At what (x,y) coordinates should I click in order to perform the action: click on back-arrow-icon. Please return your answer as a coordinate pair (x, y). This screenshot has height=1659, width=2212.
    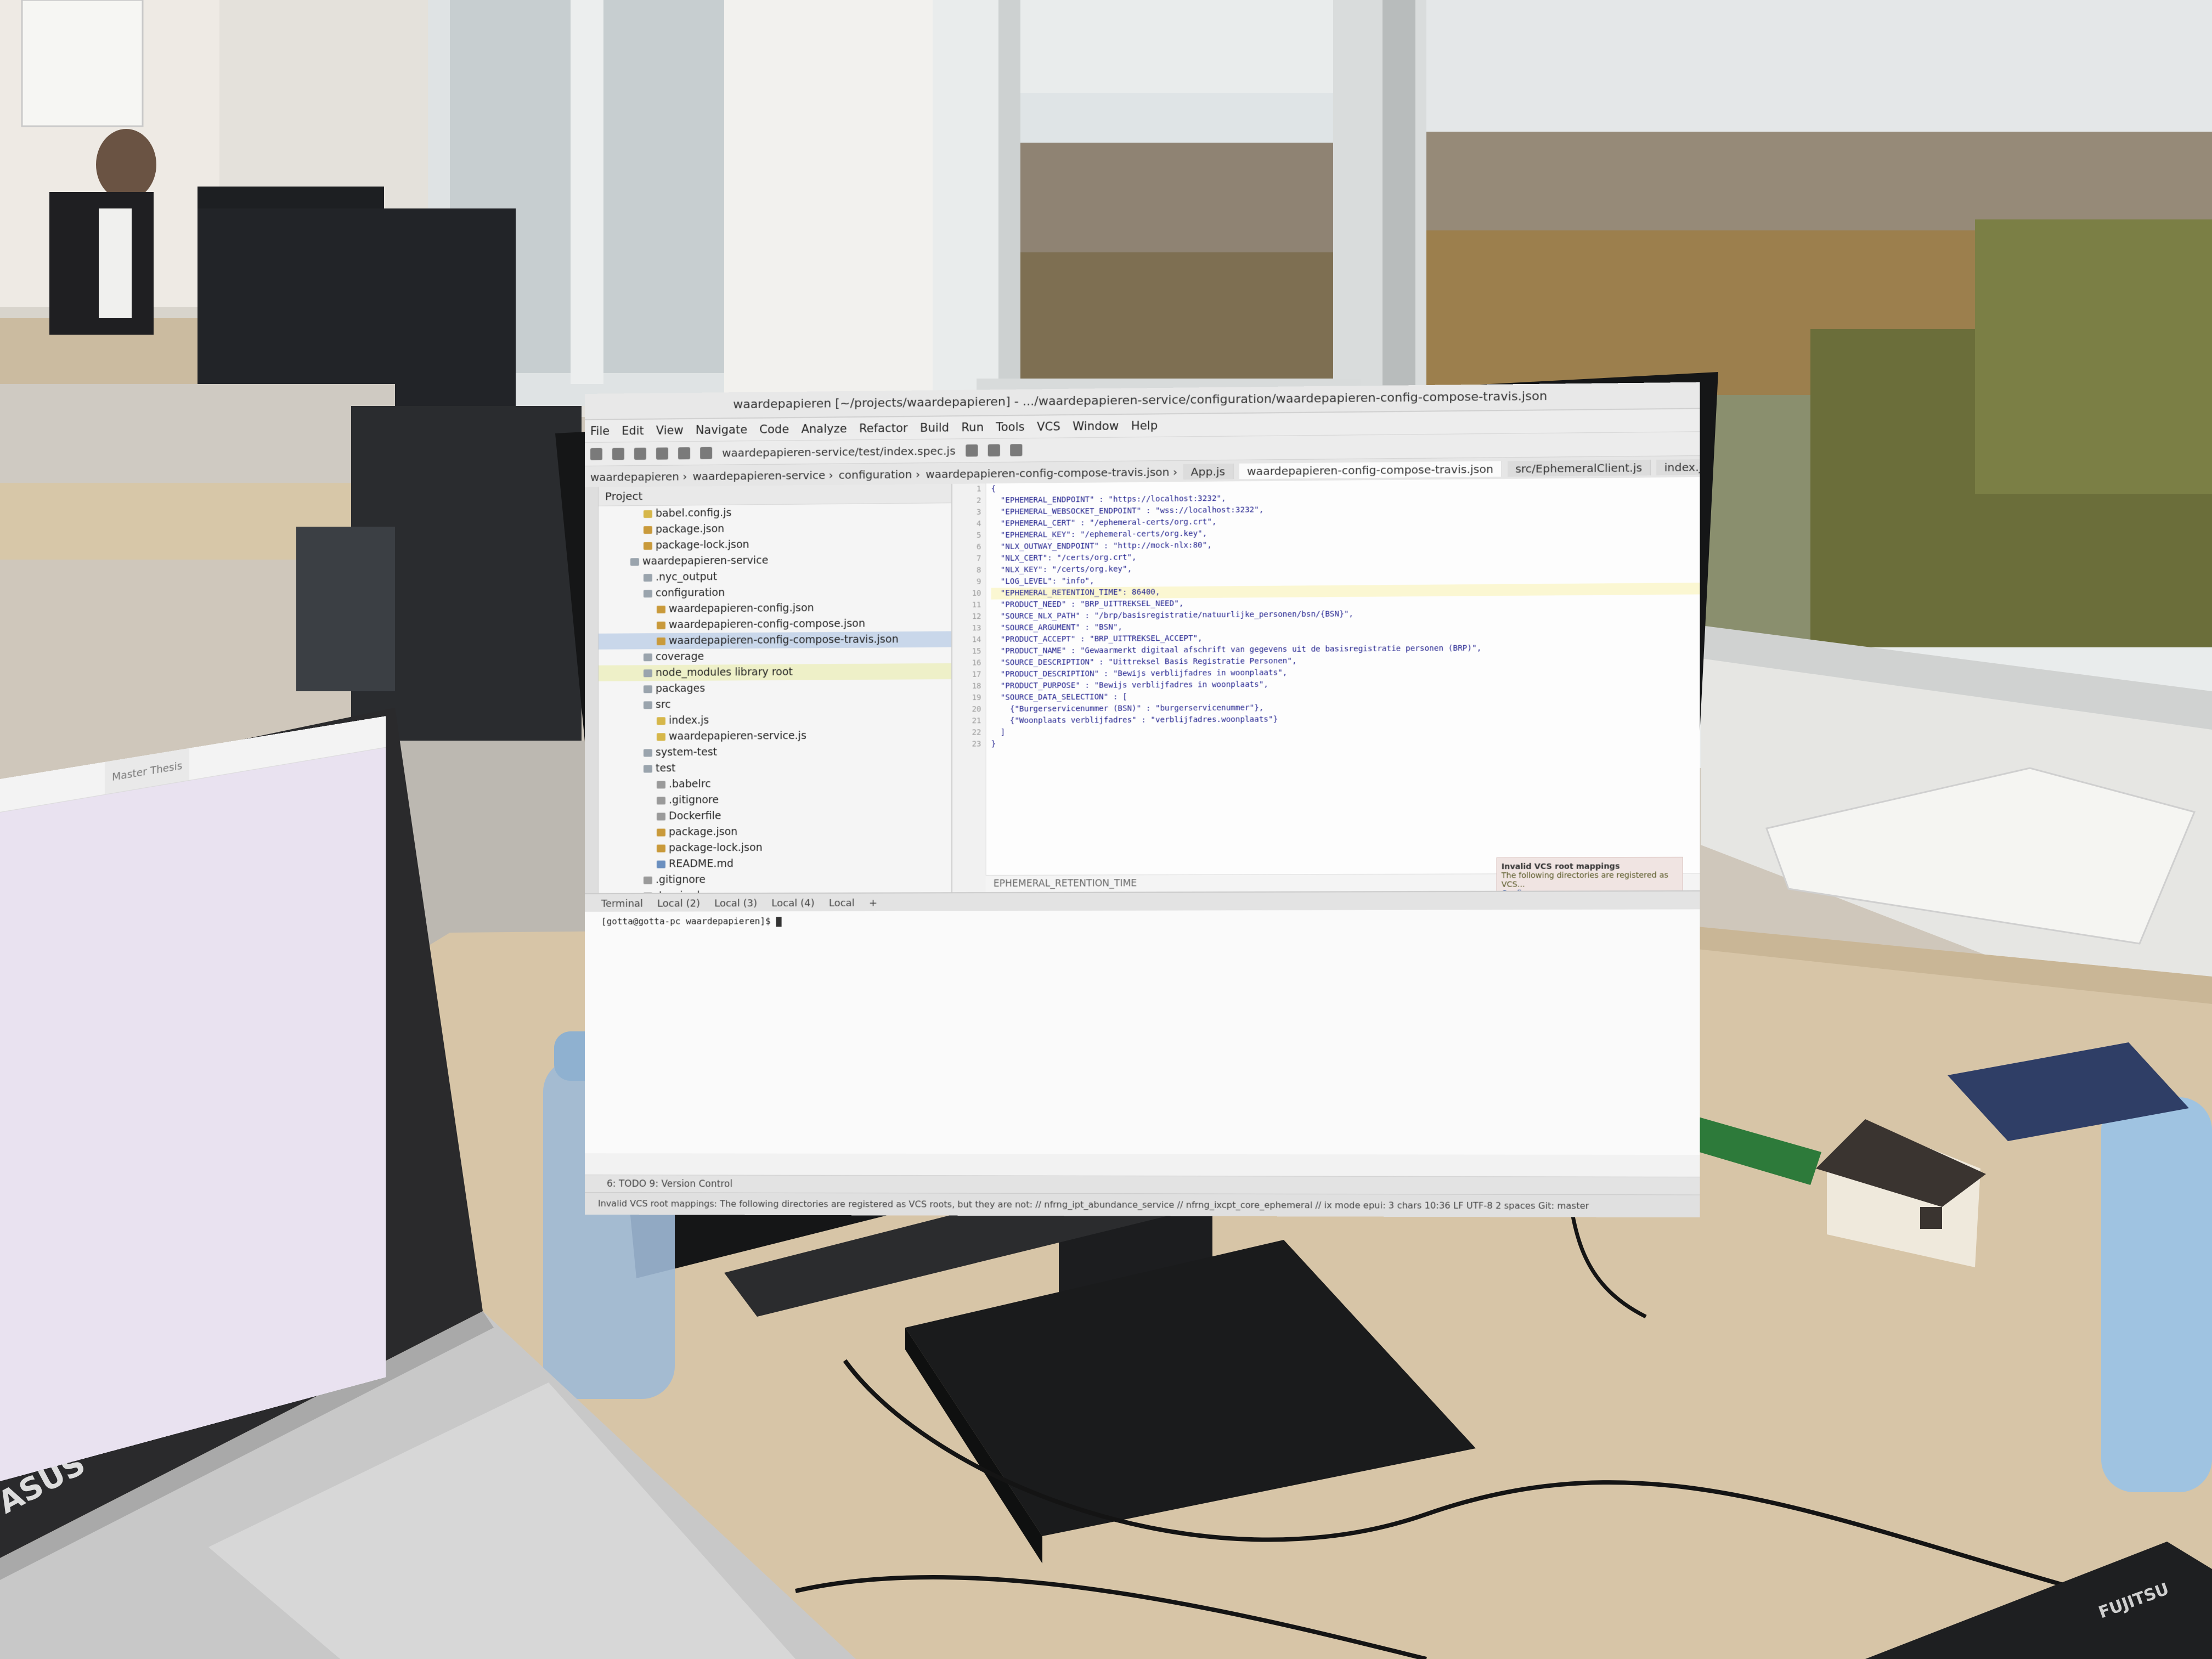
    Looking at the image, I should click on (662, 454).